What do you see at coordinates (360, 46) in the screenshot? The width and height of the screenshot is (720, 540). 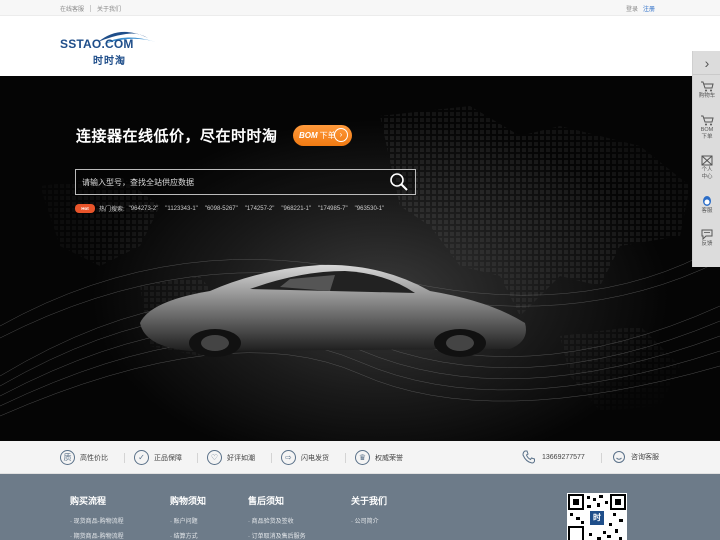 I see `header: SSTAO.COM 时时淘` at bounding box center [360, 46].